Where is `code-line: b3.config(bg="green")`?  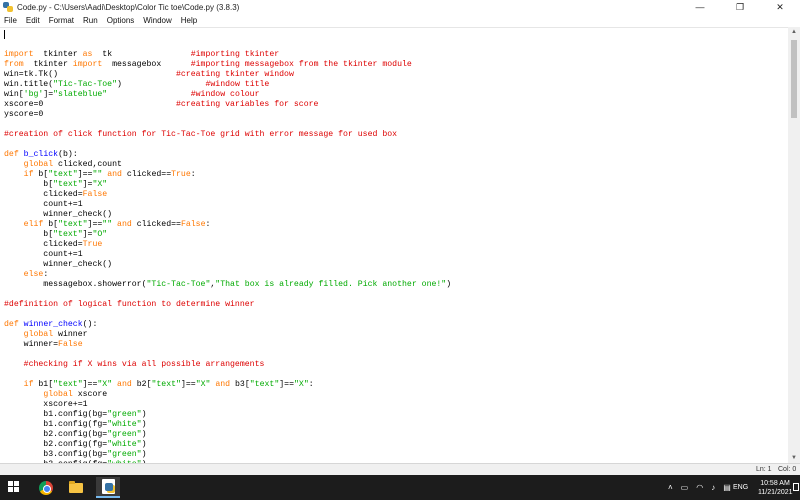 code-line: b3.config(bg="green") is located at coordinates (227, 455).